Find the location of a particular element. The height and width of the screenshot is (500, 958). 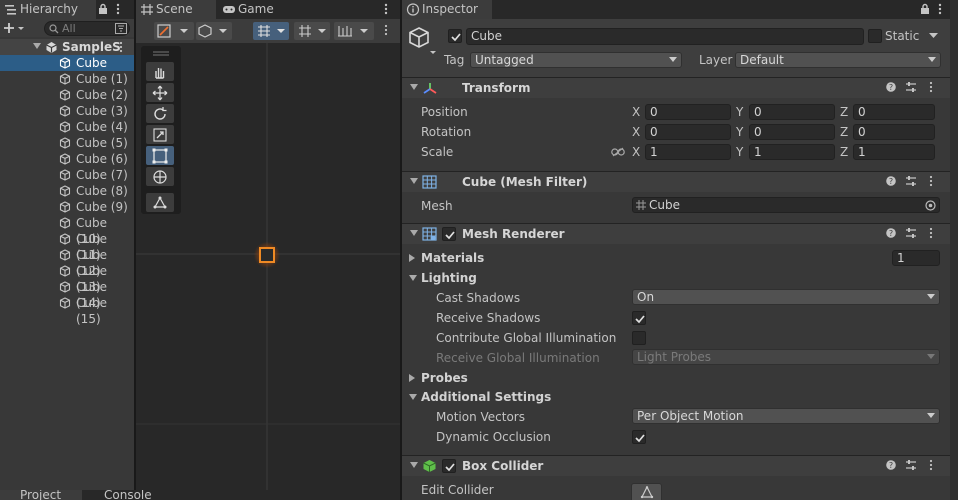

inspector-scrollbar is located at coordinates (954, 250).